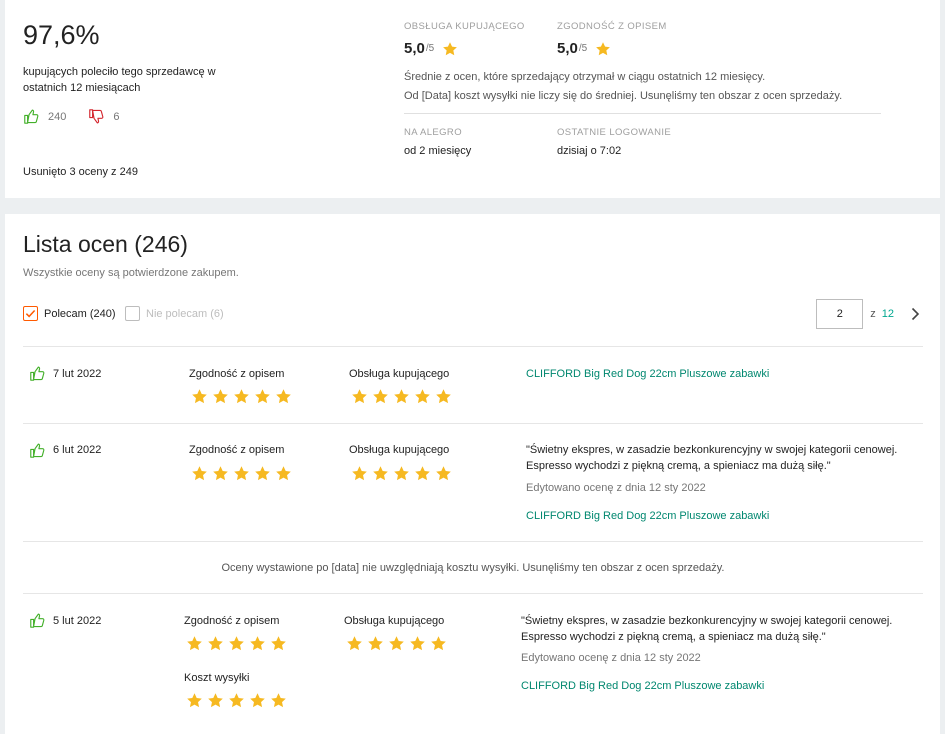 The image size is (945, 734). What do you see at coordinates (642, 113) in the screenshot?
I see `divider` at bounding box center [642, 113].